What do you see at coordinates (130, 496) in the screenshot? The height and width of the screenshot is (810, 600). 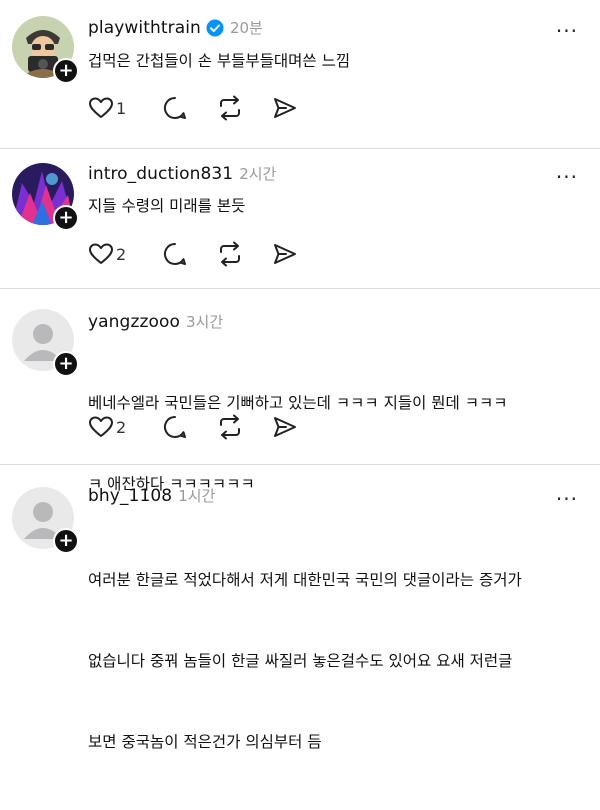 I see `username: bhy_1108` at bounding box center [130, 496].